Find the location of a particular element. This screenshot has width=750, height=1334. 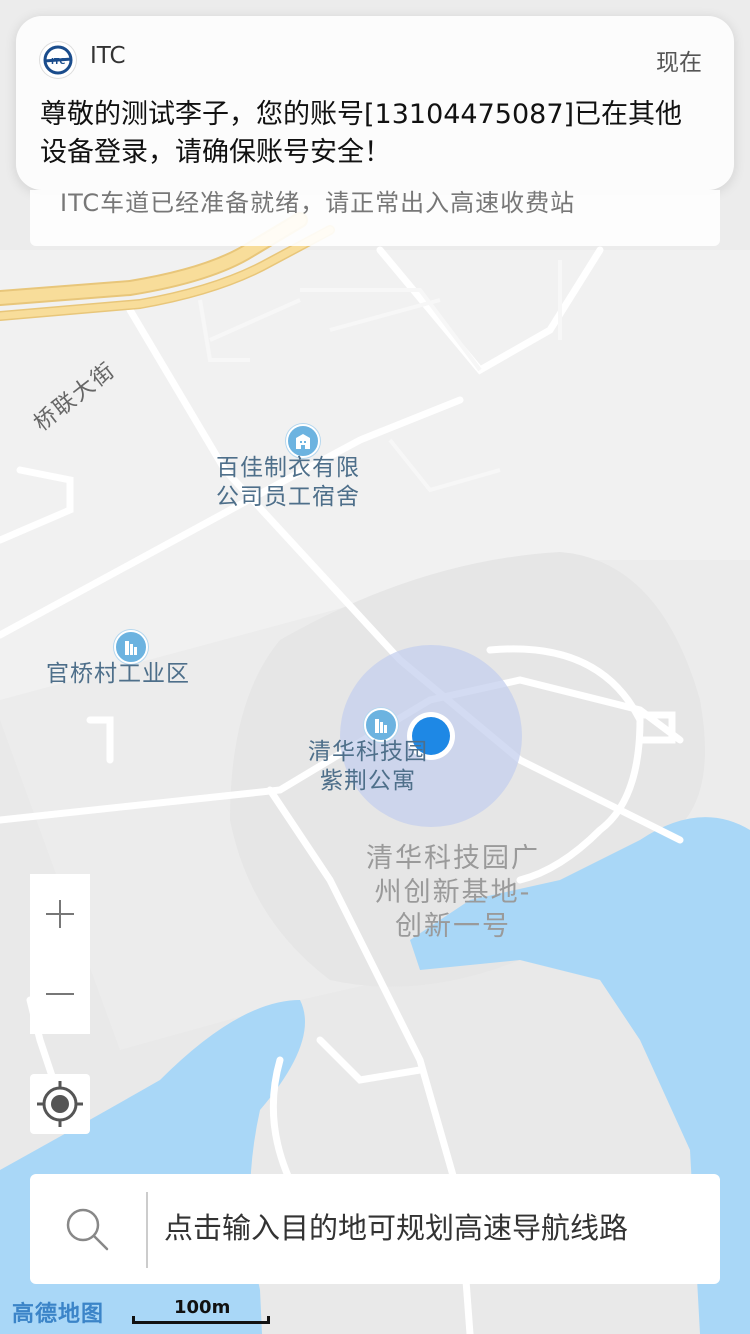

poi-label-tsinghua-apartment: 清华科技园 紫荆公寓 is located at coordinates (368, 767).